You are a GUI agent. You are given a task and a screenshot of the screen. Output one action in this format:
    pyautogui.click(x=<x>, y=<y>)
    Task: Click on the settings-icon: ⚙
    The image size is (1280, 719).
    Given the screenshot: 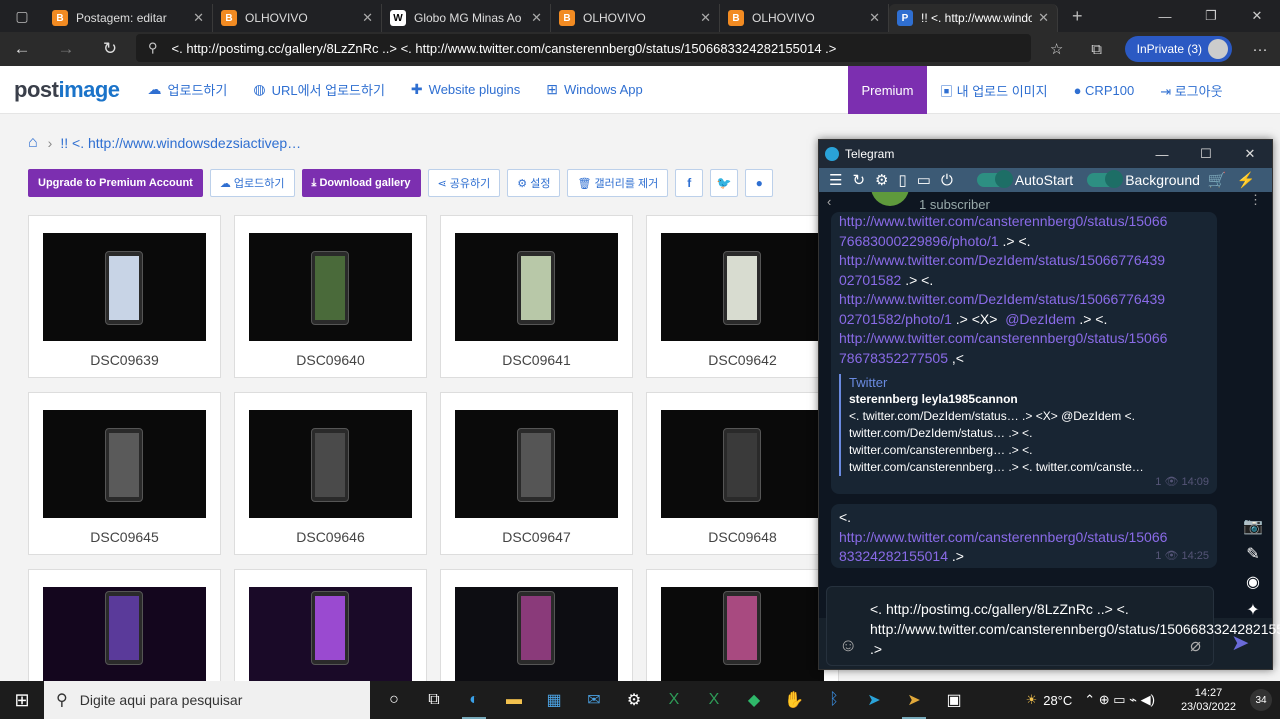 What is the action you would take?
    pyautogui.click(x=634, y=700)
    